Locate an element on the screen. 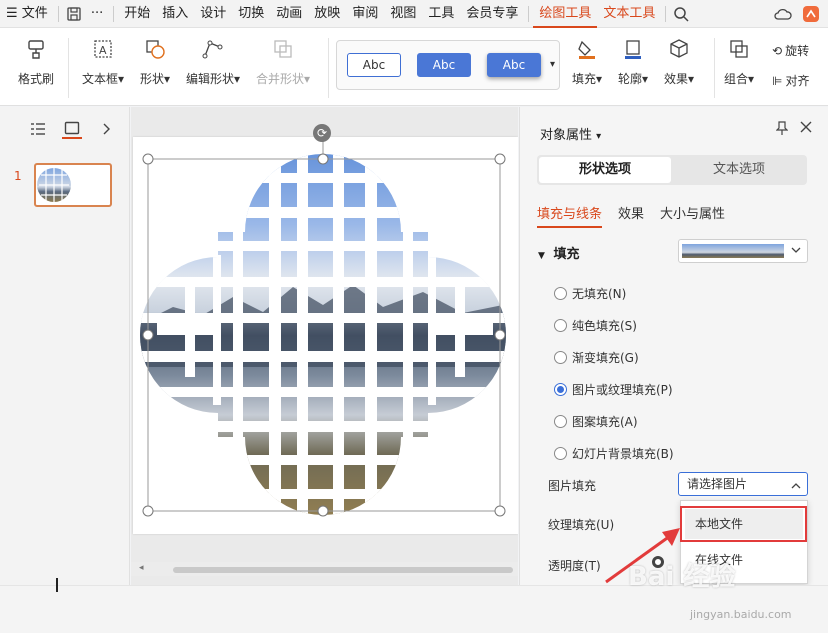  style-sample-filled: Abc is located at coordinates (444, 65).